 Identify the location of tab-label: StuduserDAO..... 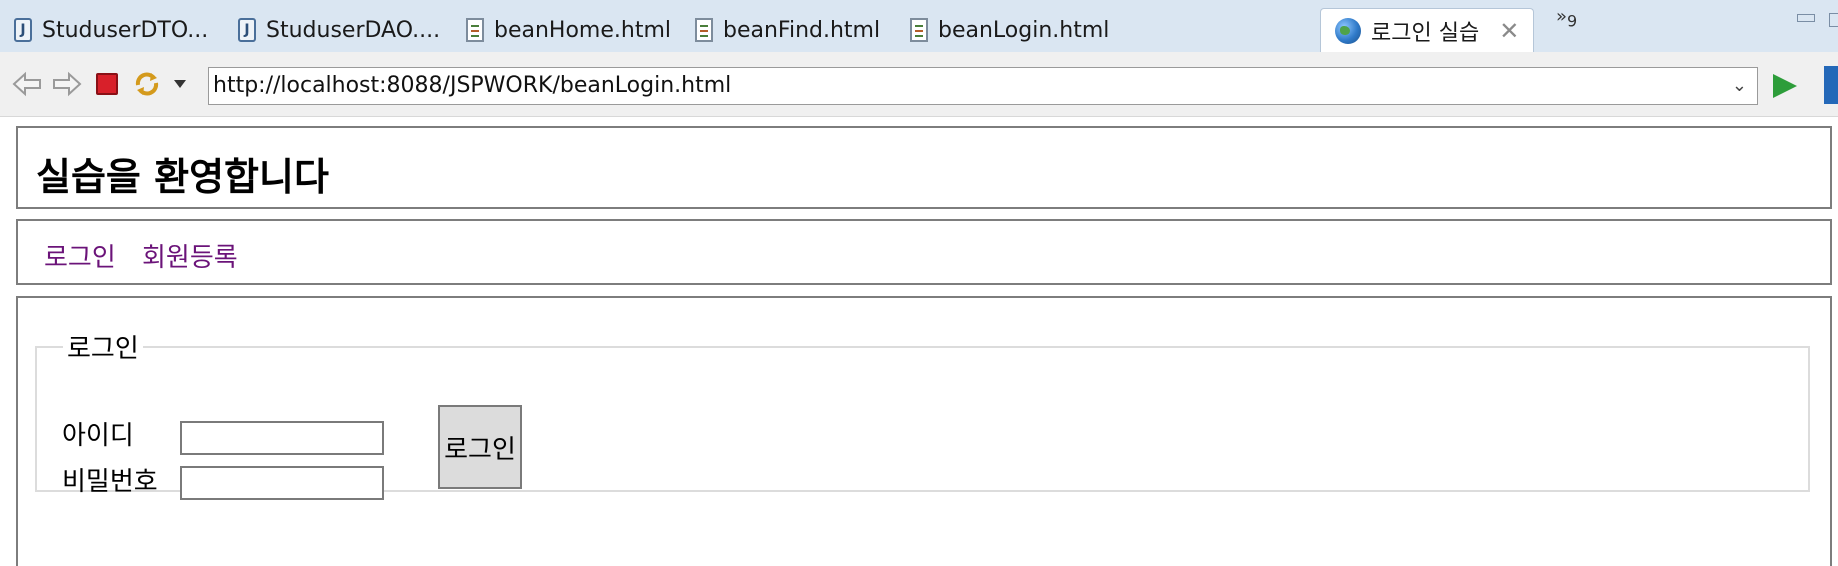
(353, 30).